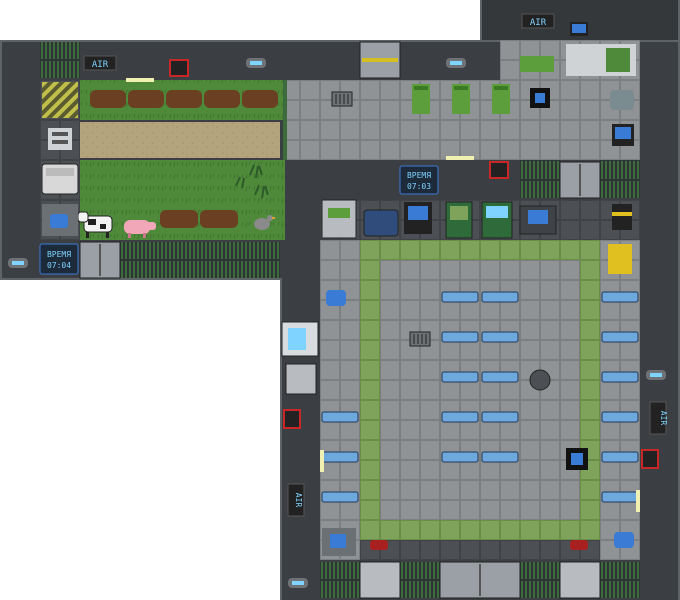  I want to click on air-label-top: AIR, so click(538, 23).